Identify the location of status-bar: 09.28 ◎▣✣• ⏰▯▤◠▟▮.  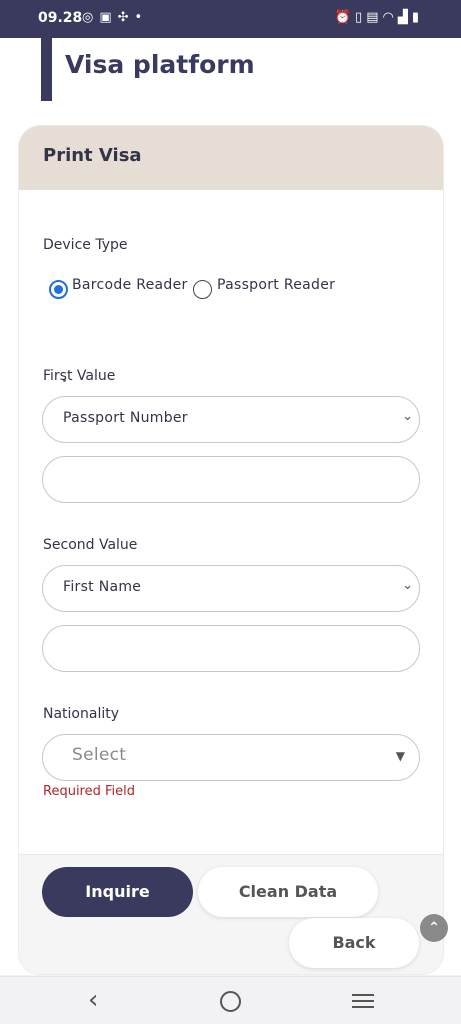
(230, 19).